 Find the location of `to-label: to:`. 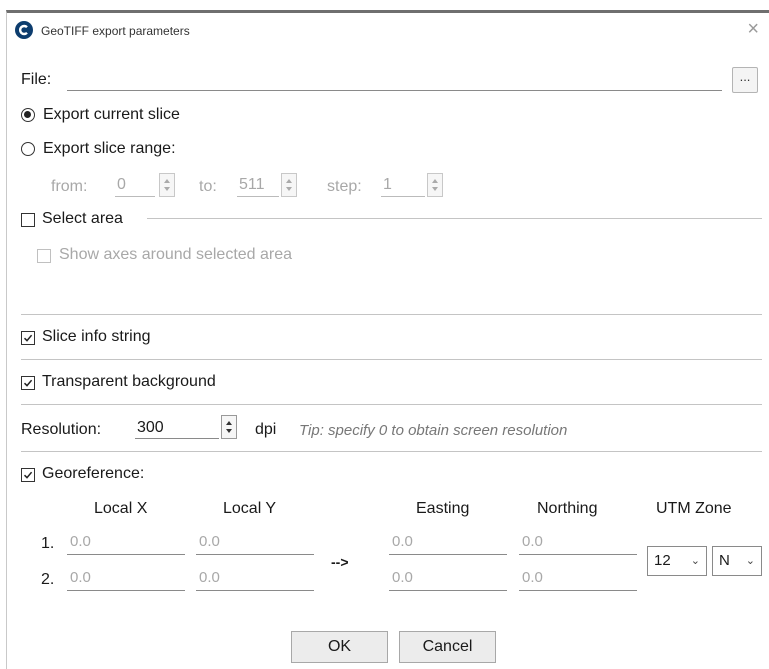

to-label: to: is located at coordinates (208, 186).